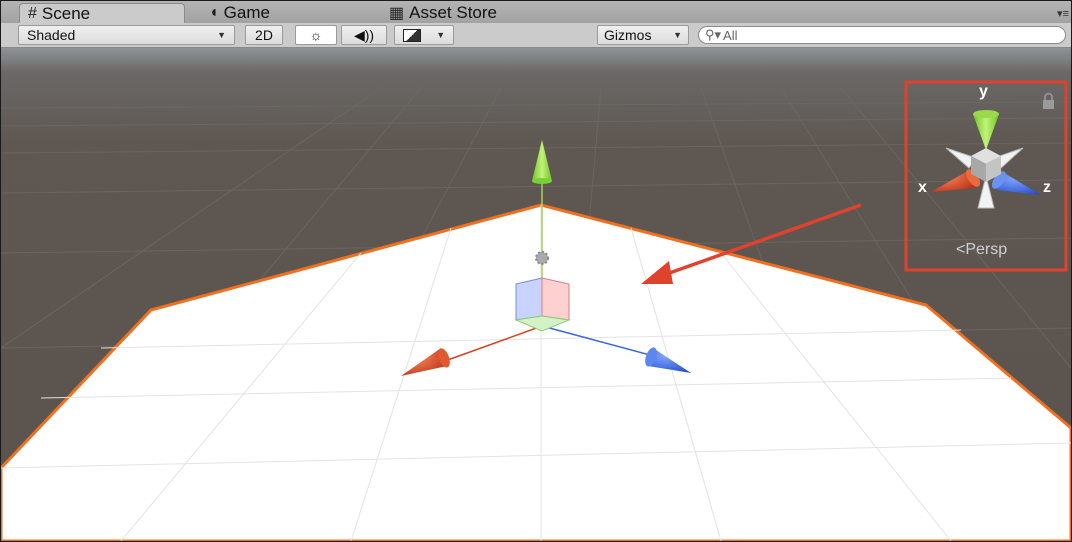 The width and height of the screenshot is (1072, 542). What do you see at coordinates (276, 13) in the screenshot?
I see `tab-game: ◖ Game` at bounding box center [276, 13].